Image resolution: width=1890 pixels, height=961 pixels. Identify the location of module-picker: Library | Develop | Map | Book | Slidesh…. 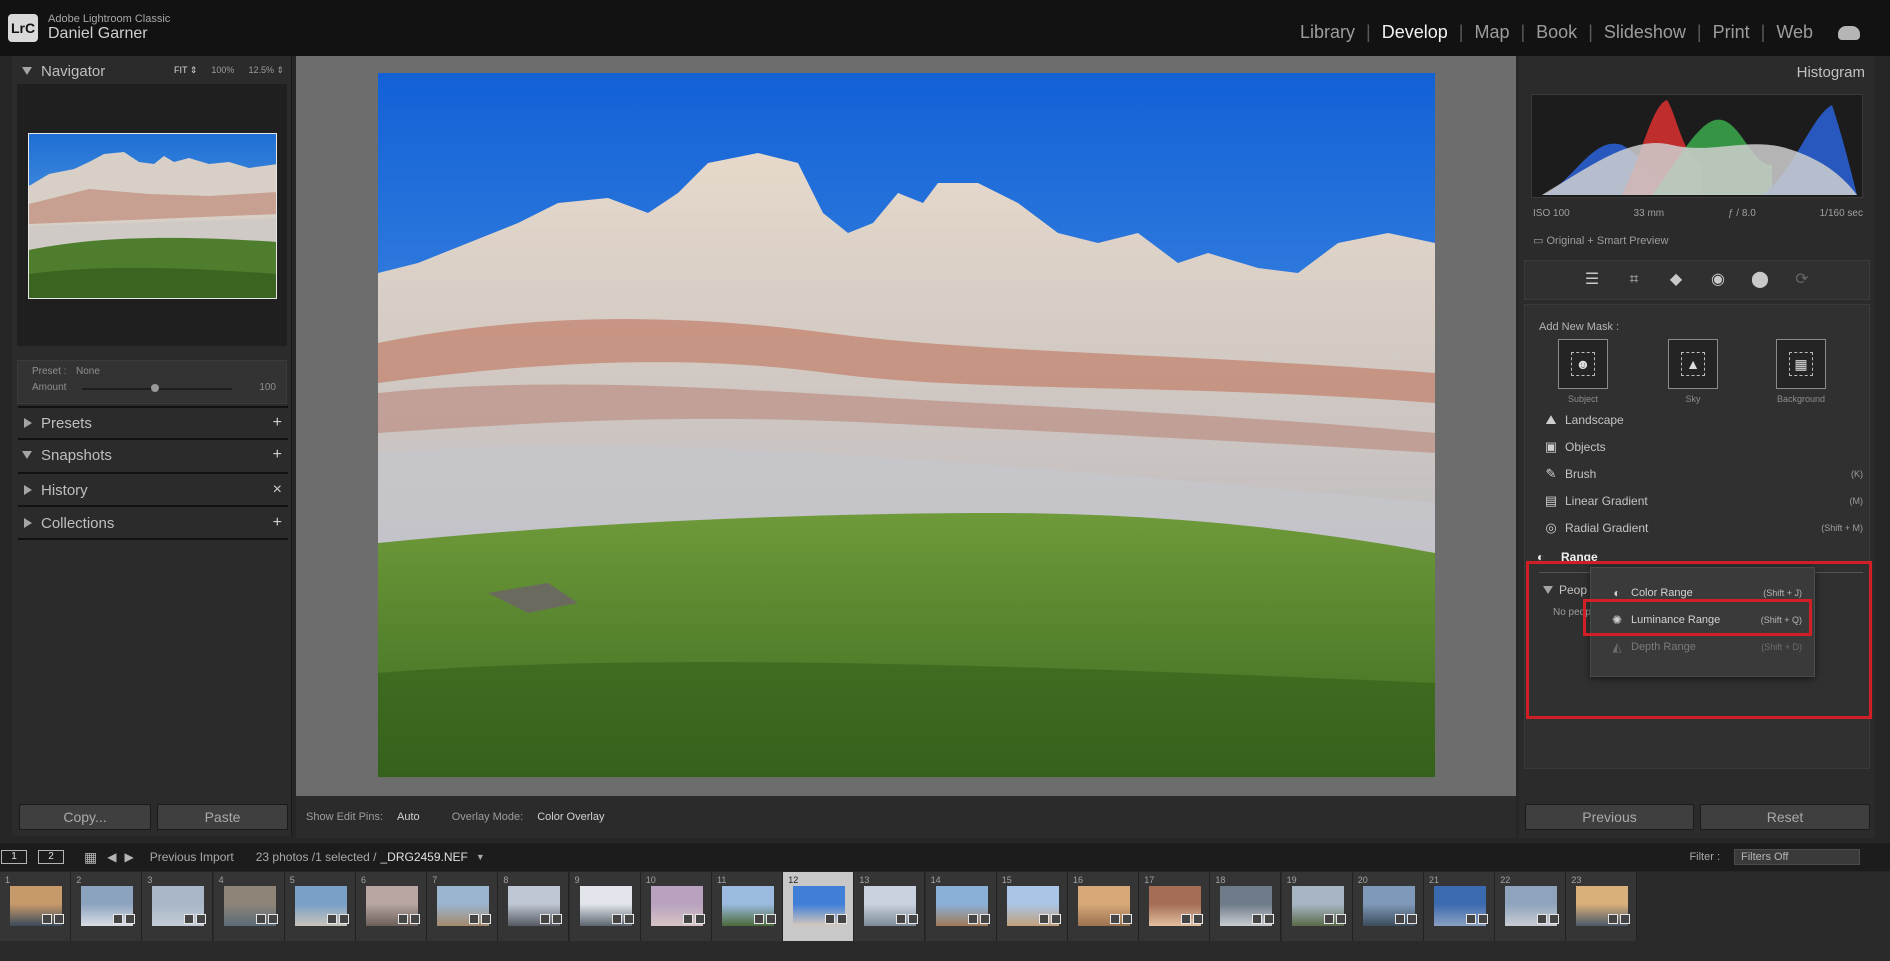
(1574, 32).